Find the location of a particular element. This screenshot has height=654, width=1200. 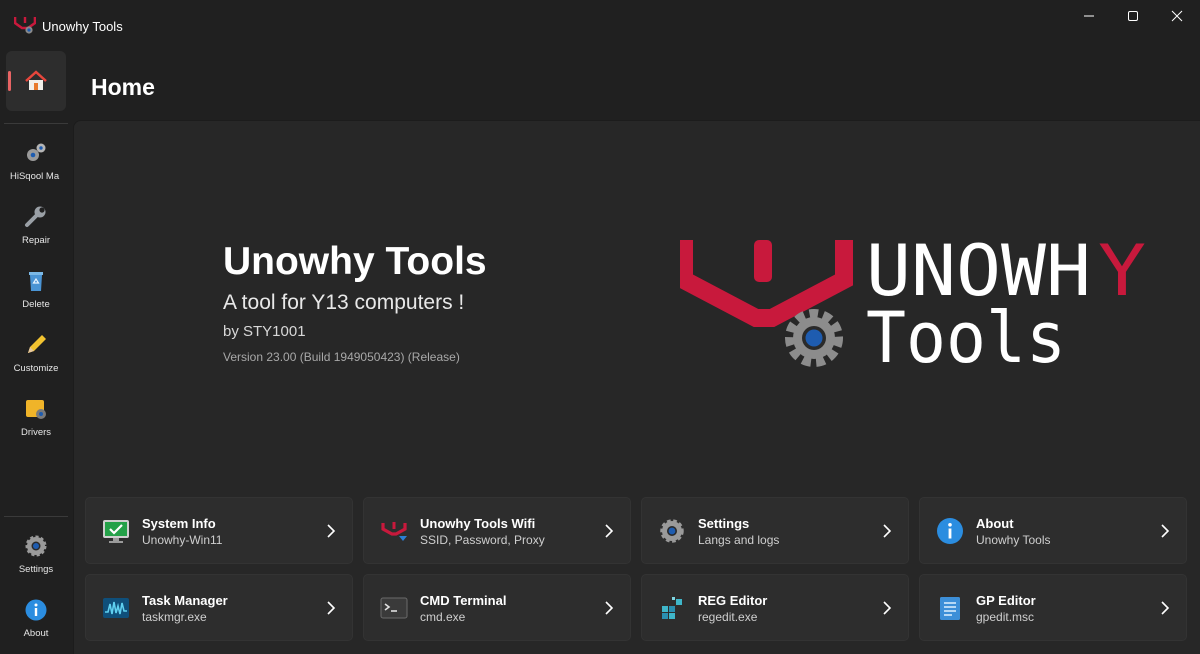

card-title: Unowhy Tools Wifi is located at coordinates (478, 523).